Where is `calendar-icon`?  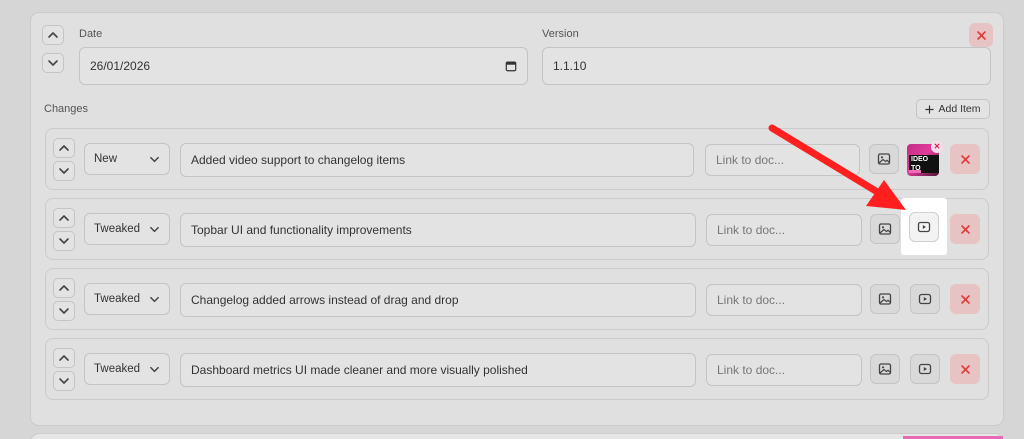 calendar-icon is located at coordinates (511, 66).